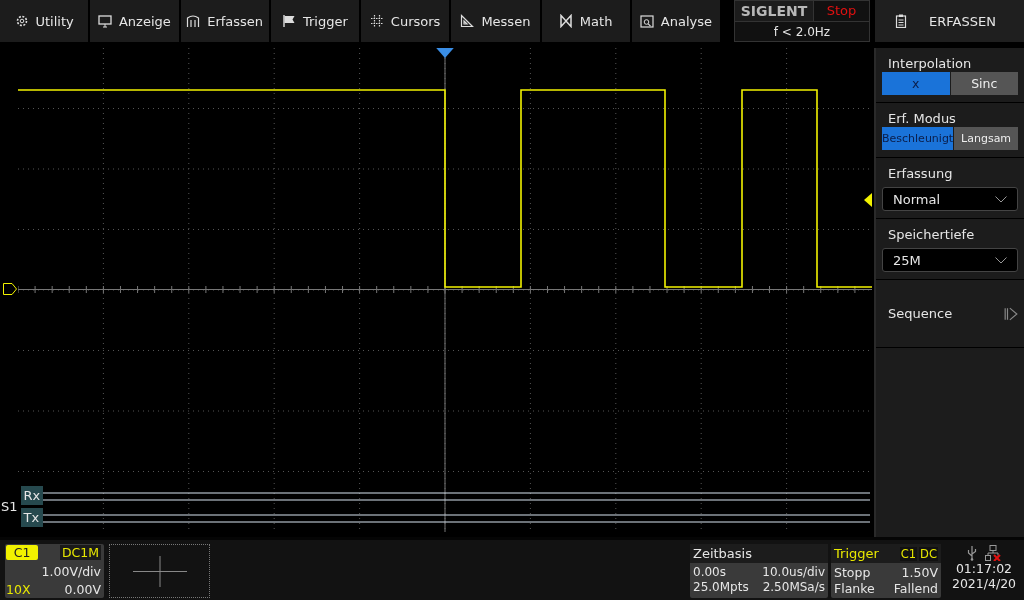  I want to click on trigger-frequency: f < 2.0Hz, so click(802, 32).